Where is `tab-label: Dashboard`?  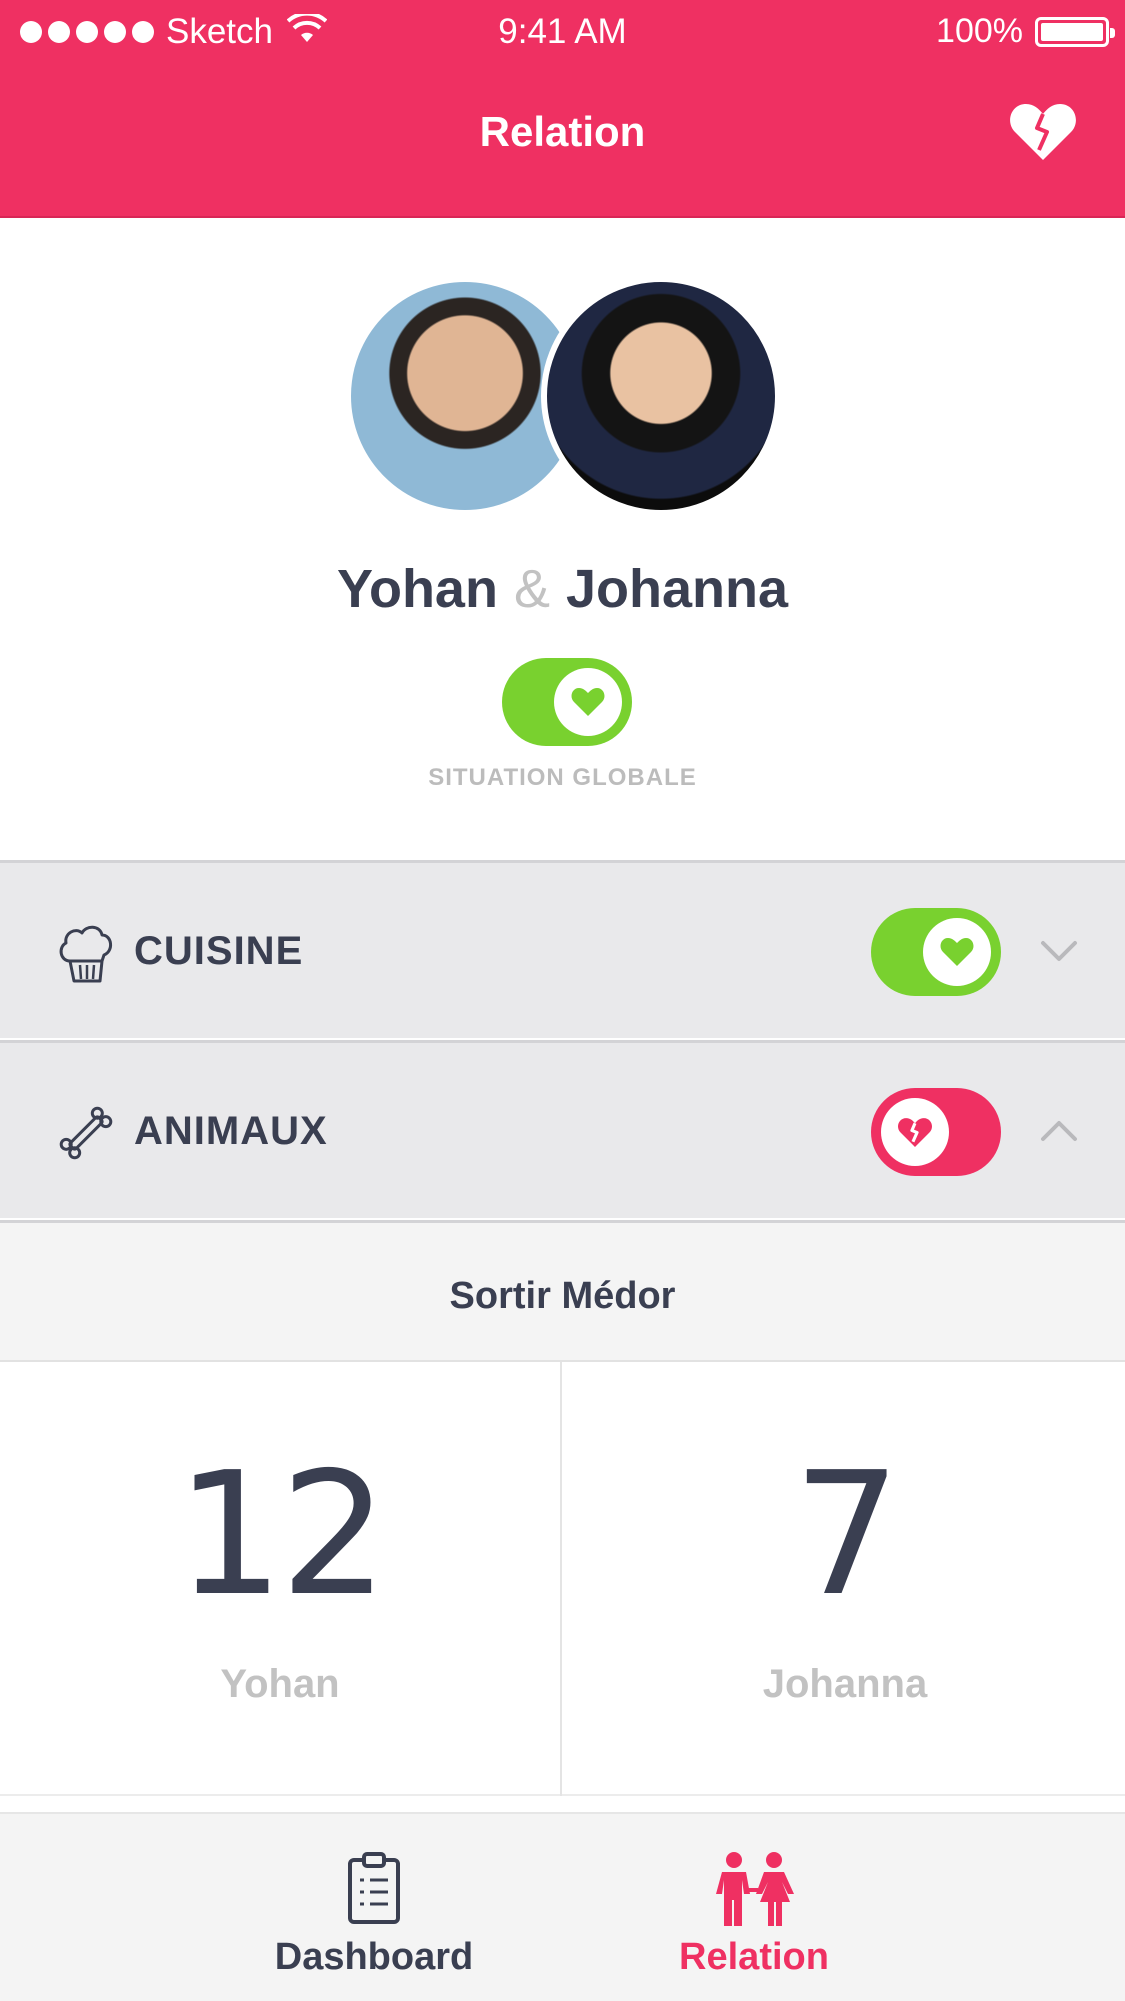 tab-label: Dashboard is located at coordinates (374, 1957).